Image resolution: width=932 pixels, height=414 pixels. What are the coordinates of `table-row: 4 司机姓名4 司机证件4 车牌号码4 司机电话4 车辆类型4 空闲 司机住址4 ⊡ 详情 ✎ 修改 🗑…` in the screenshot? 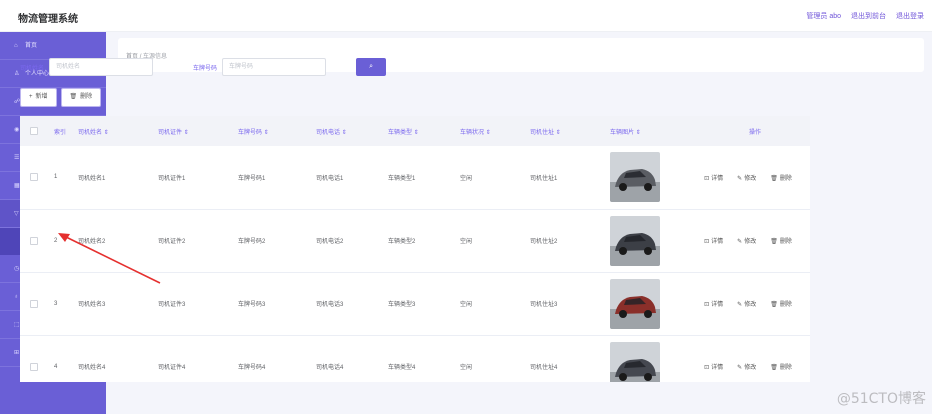 It's located at (415, 358).